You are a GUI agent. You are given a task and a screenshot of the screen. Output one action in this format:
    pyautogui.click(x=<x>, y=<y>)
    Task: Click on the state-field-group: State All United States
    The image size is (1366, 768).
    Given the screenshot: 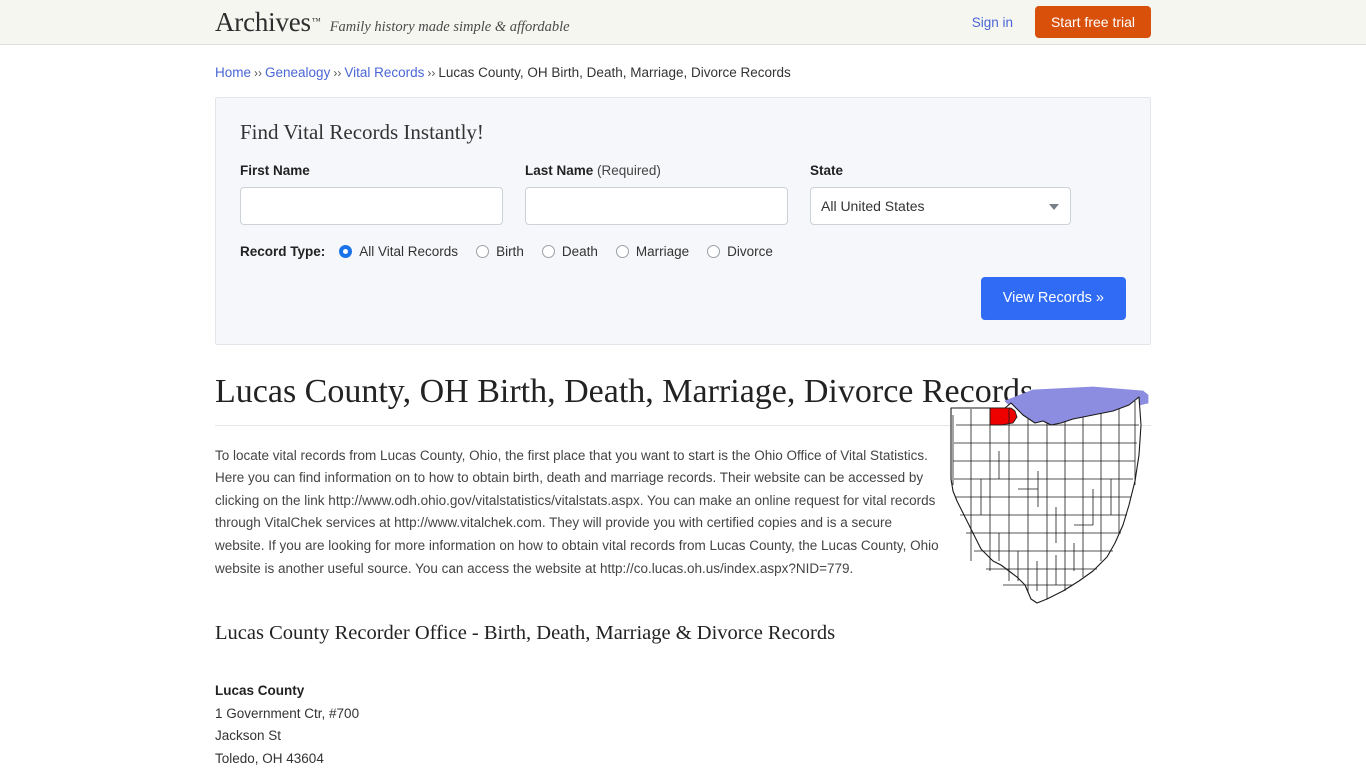 What is the action you would take?
    pyautogui.click(x=940, y=194)
    